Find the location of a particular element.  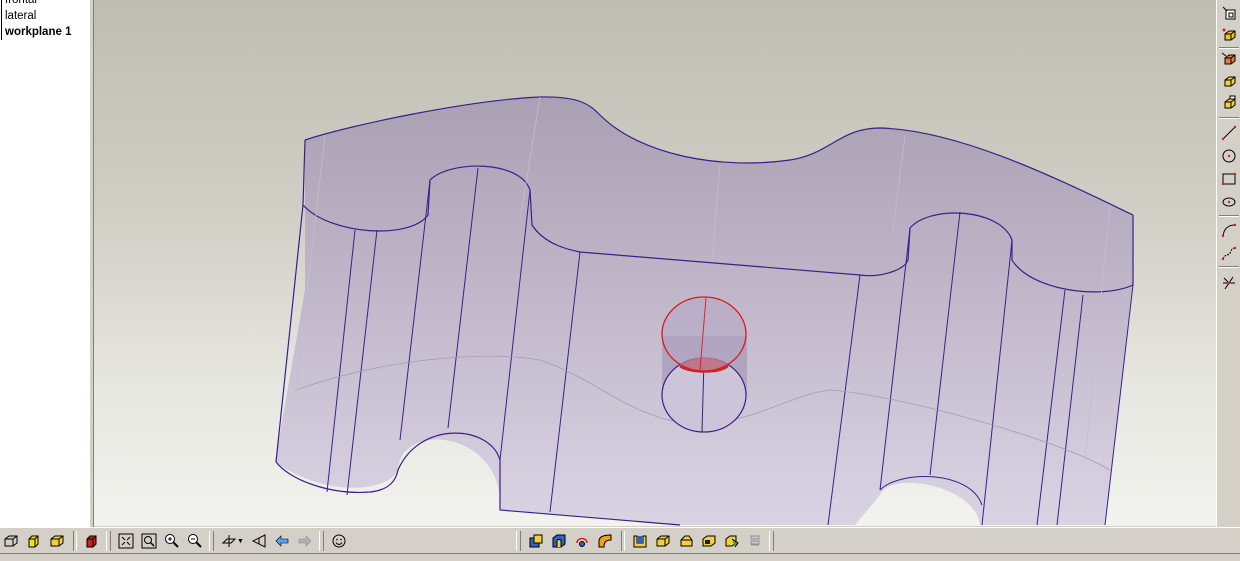

tree-item-lateral: lateral is located at coordinates (35, 16).